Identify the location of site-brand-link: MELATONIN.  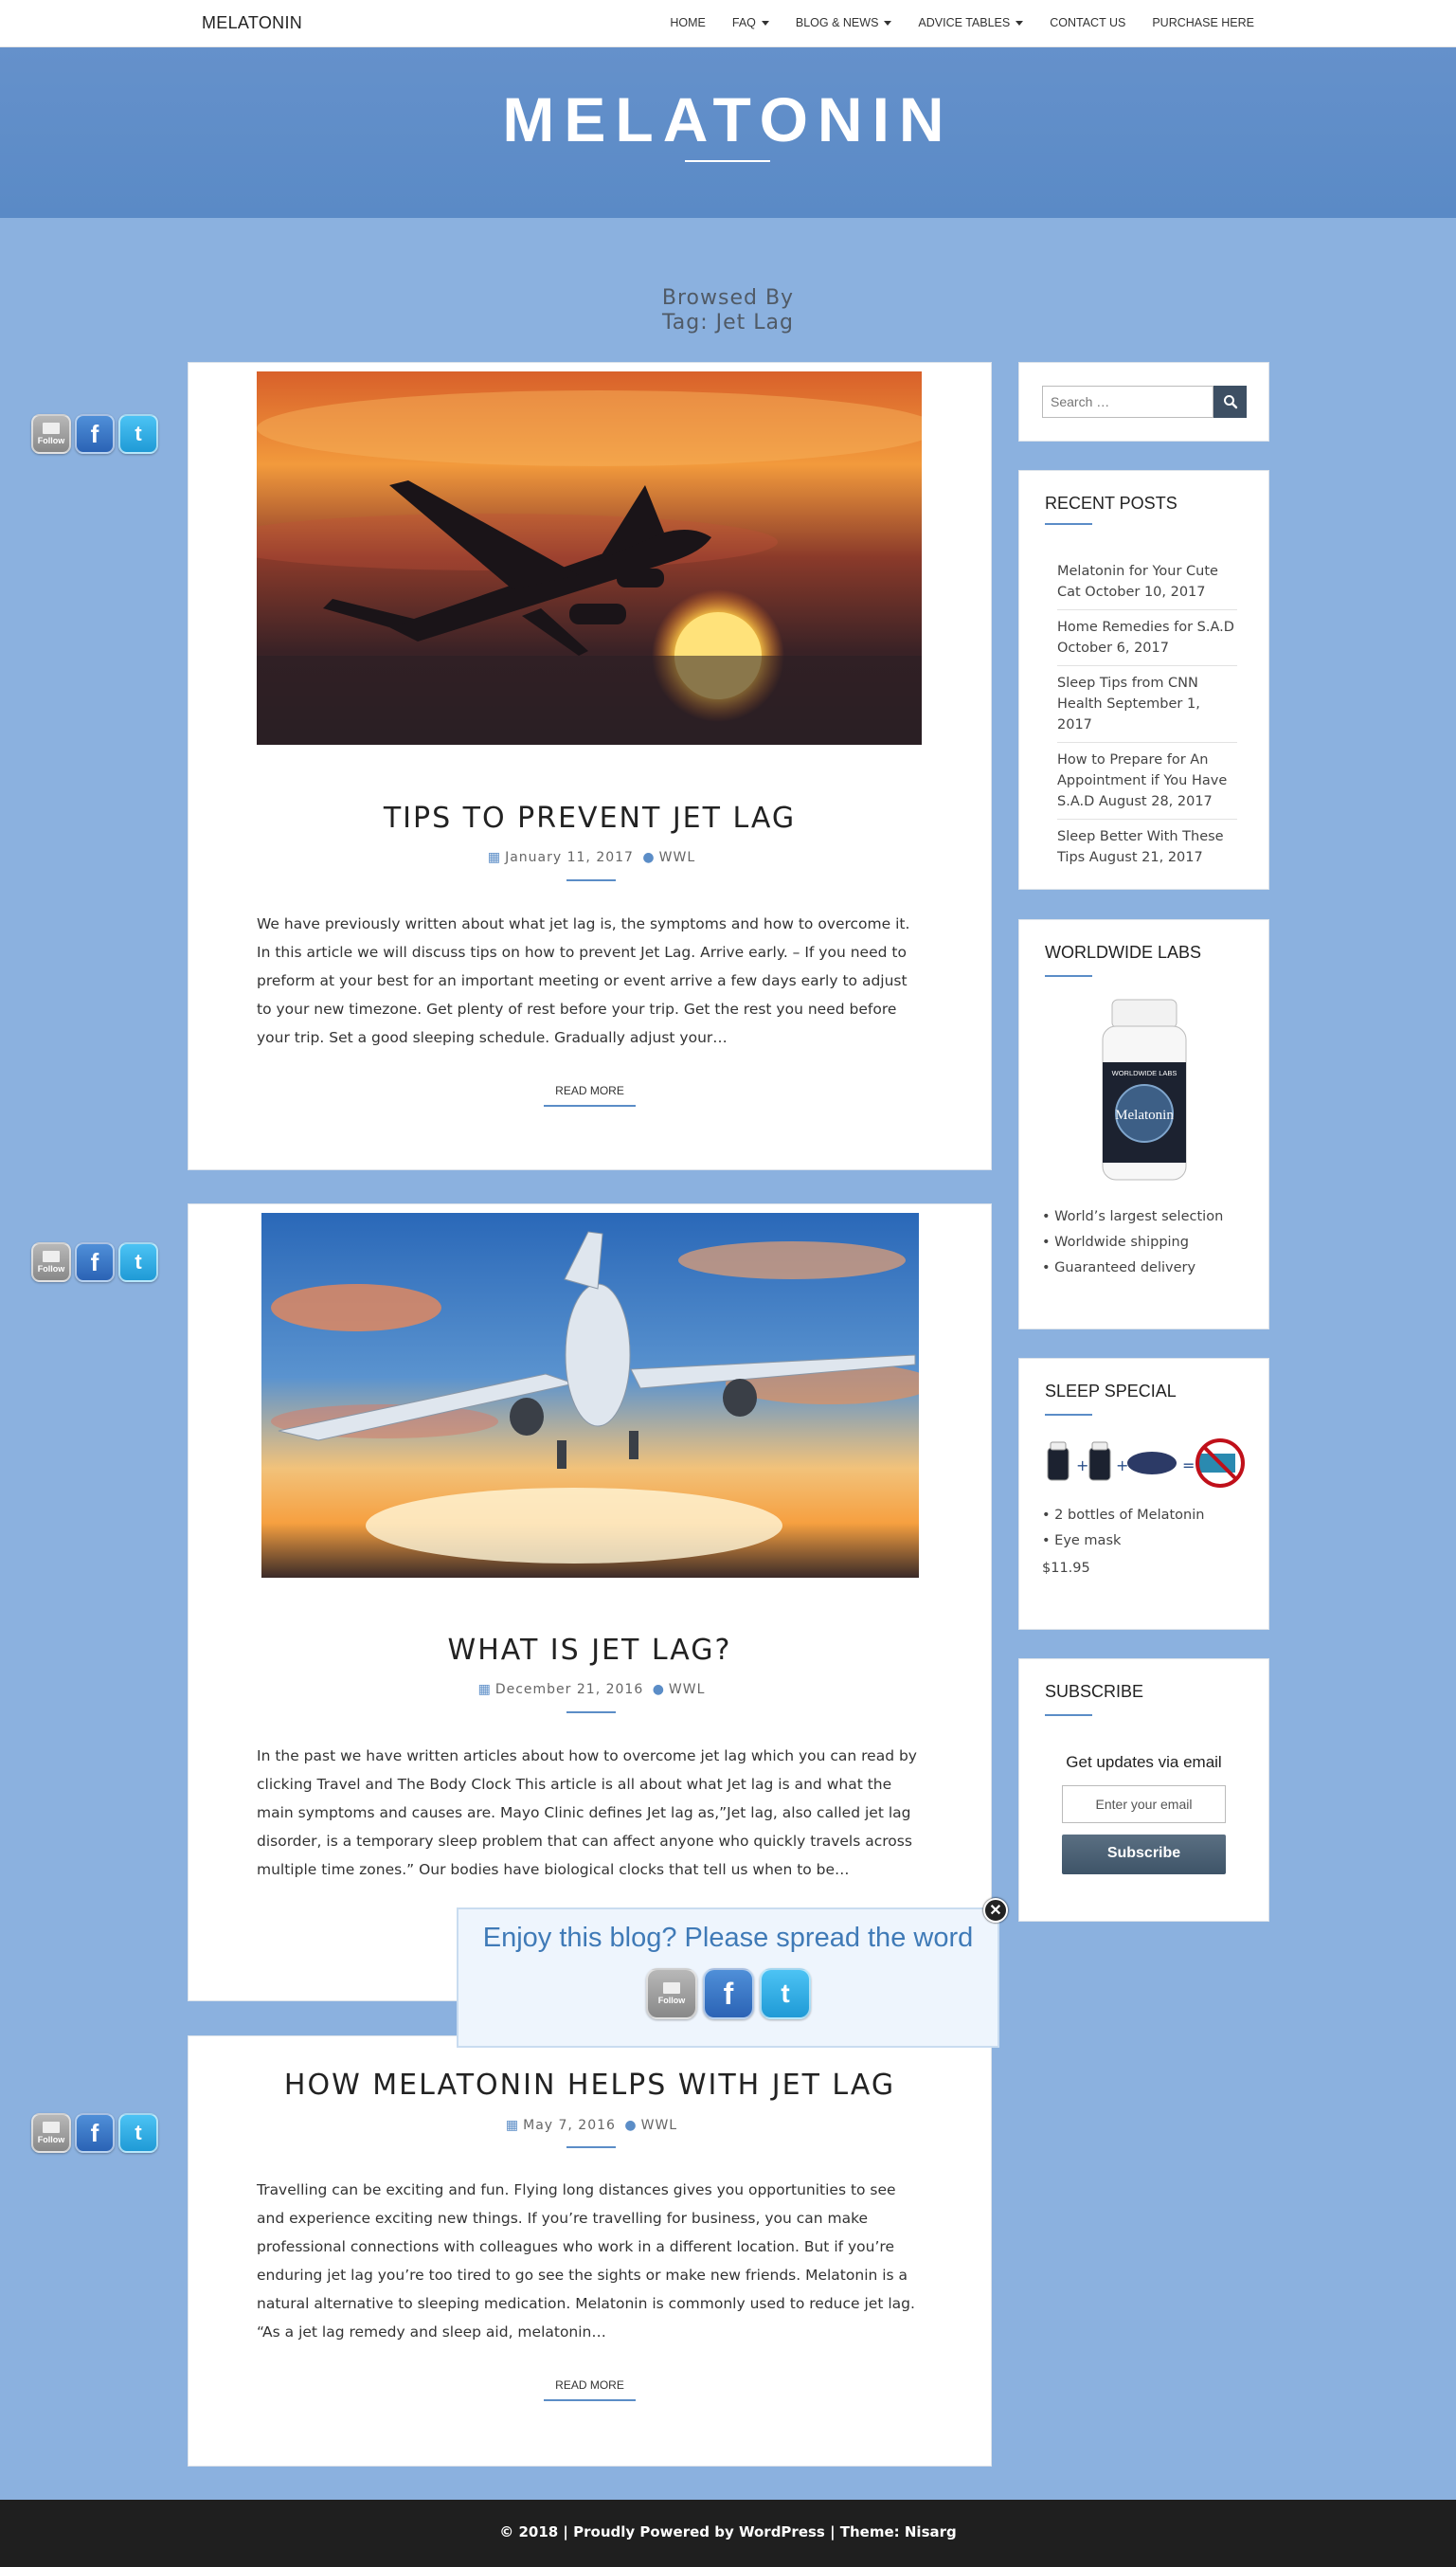
(252, 23).